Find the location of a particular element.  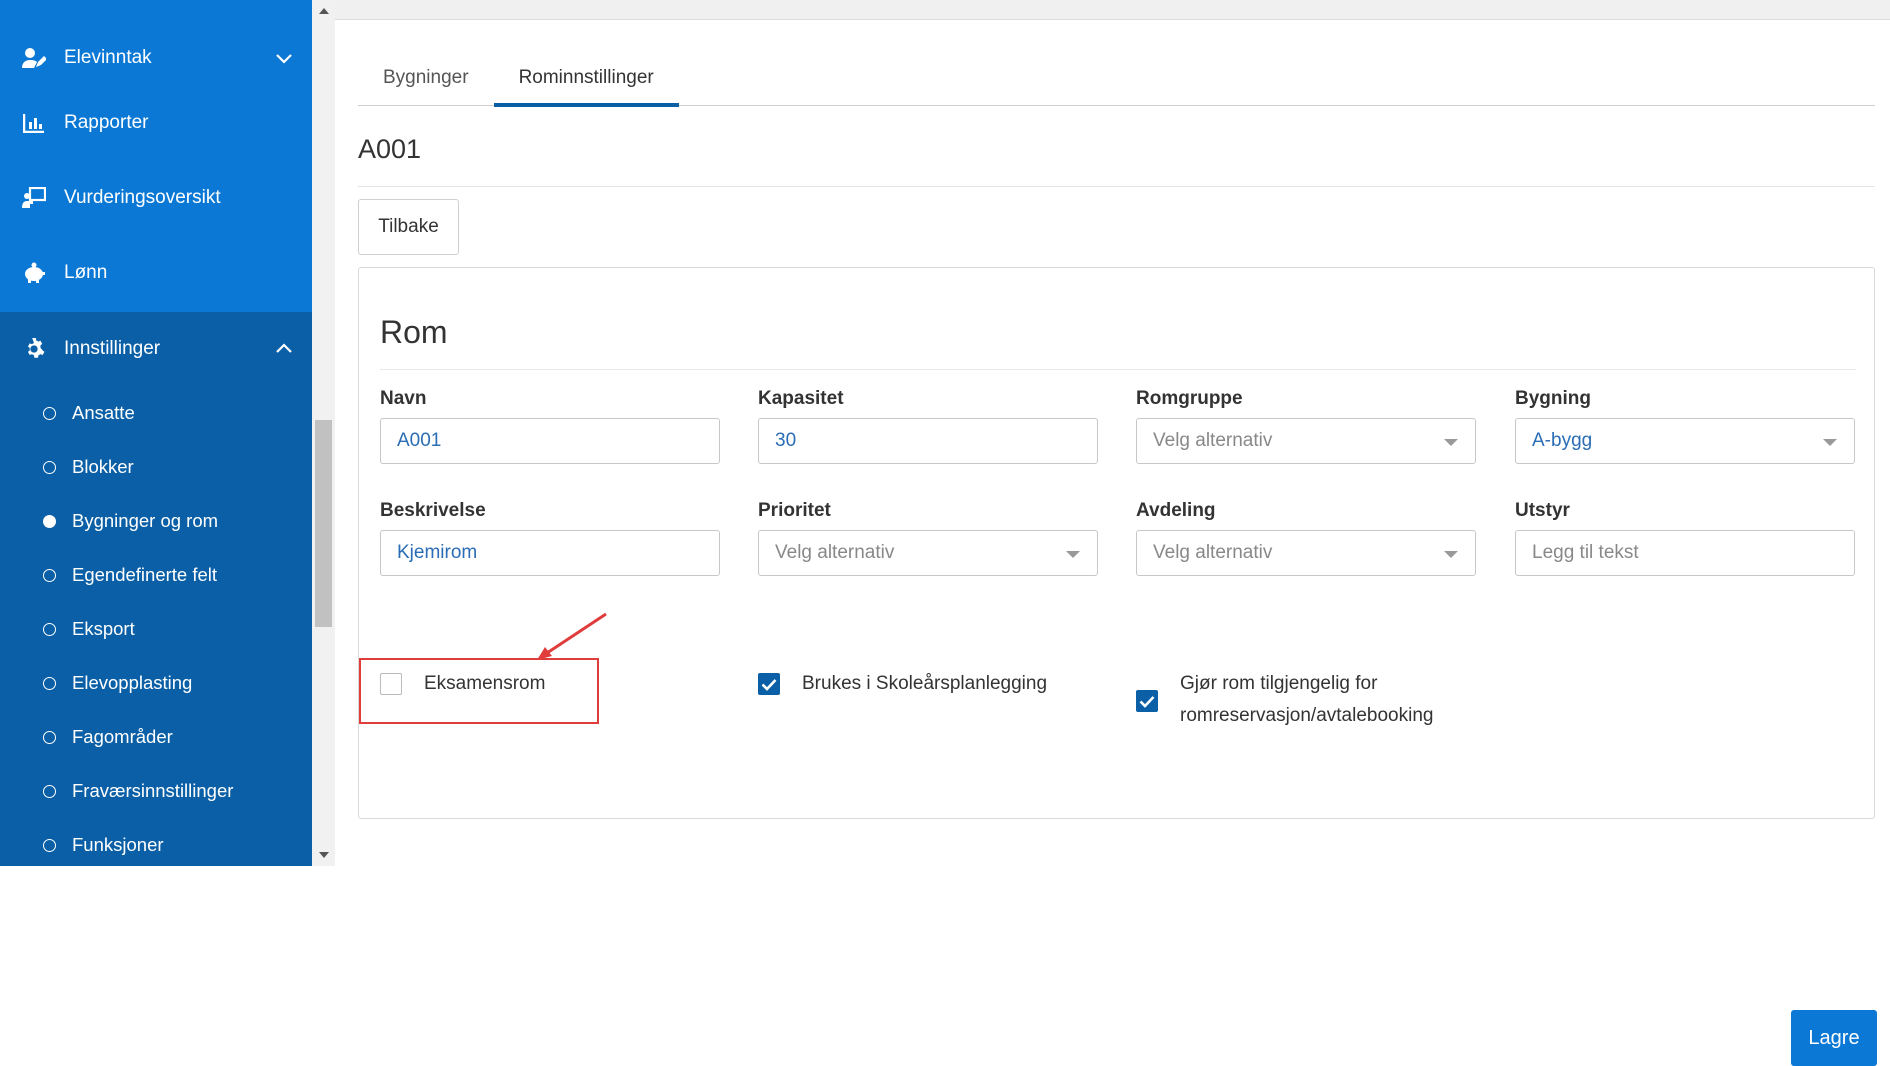

gear-icon is located at coordinates (34, 349).